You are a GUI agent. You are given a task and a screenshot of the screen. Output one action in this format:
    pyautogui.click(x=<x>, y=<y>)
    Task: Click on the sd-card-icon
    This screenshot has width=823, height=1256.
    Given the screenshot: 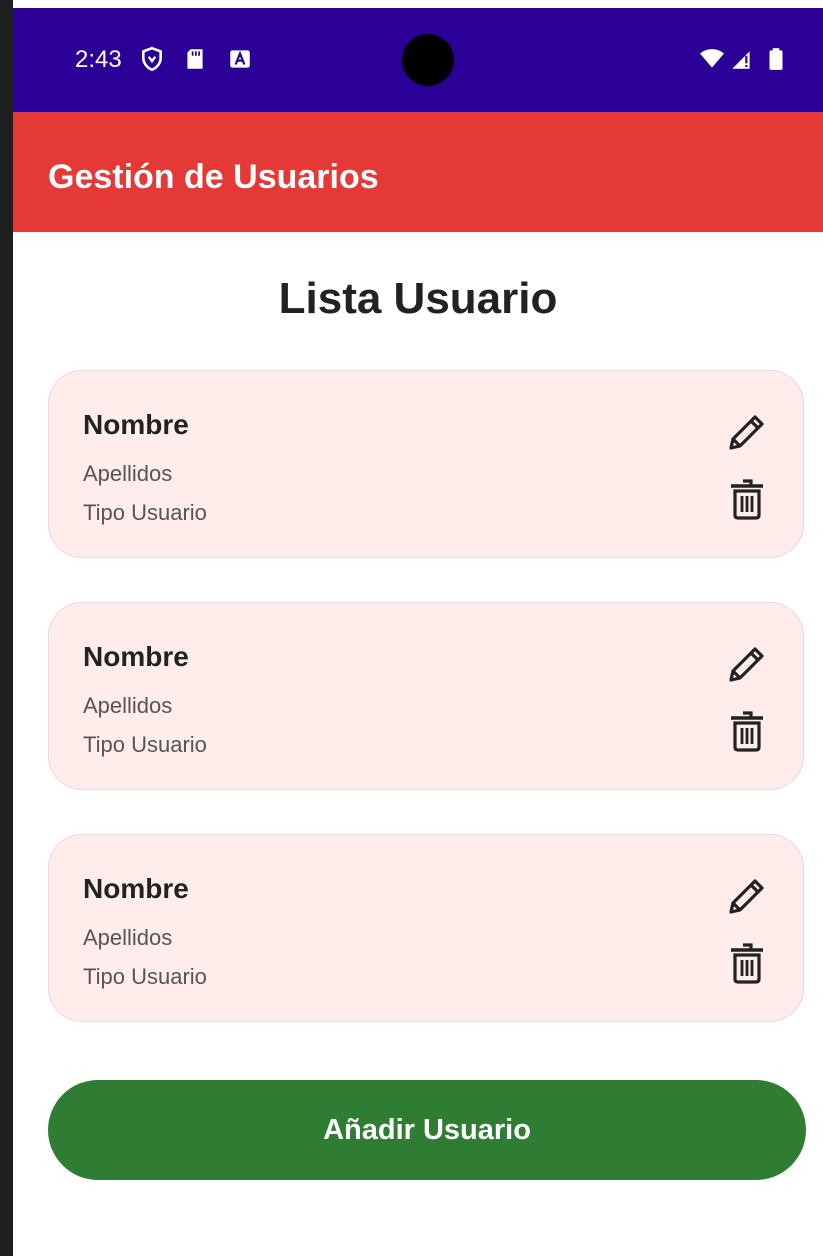 What is the action you would take?
    pyautogui.click(x=195, y=59)
    